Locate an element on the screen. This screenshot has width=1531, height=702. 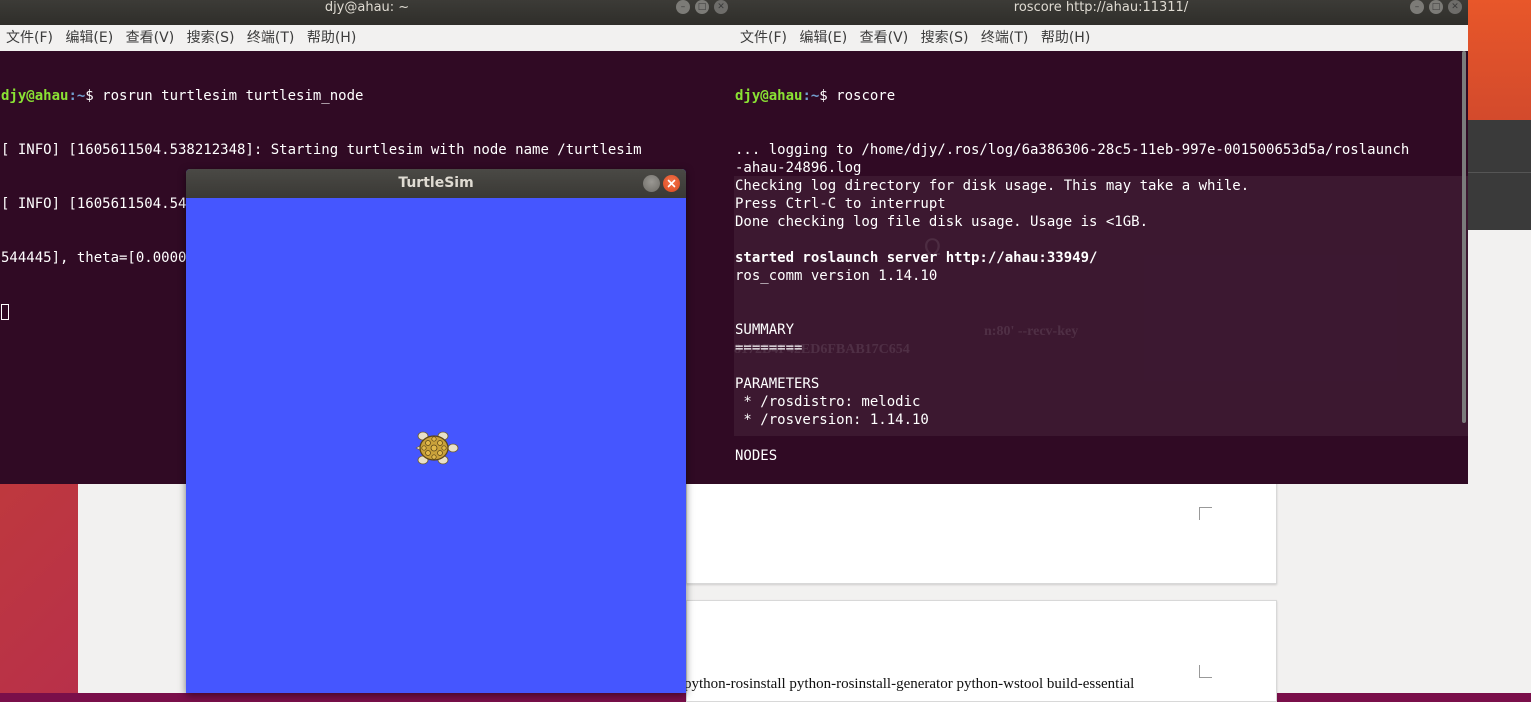
output-line: SUMMARY is located at coordinates (765, 330).